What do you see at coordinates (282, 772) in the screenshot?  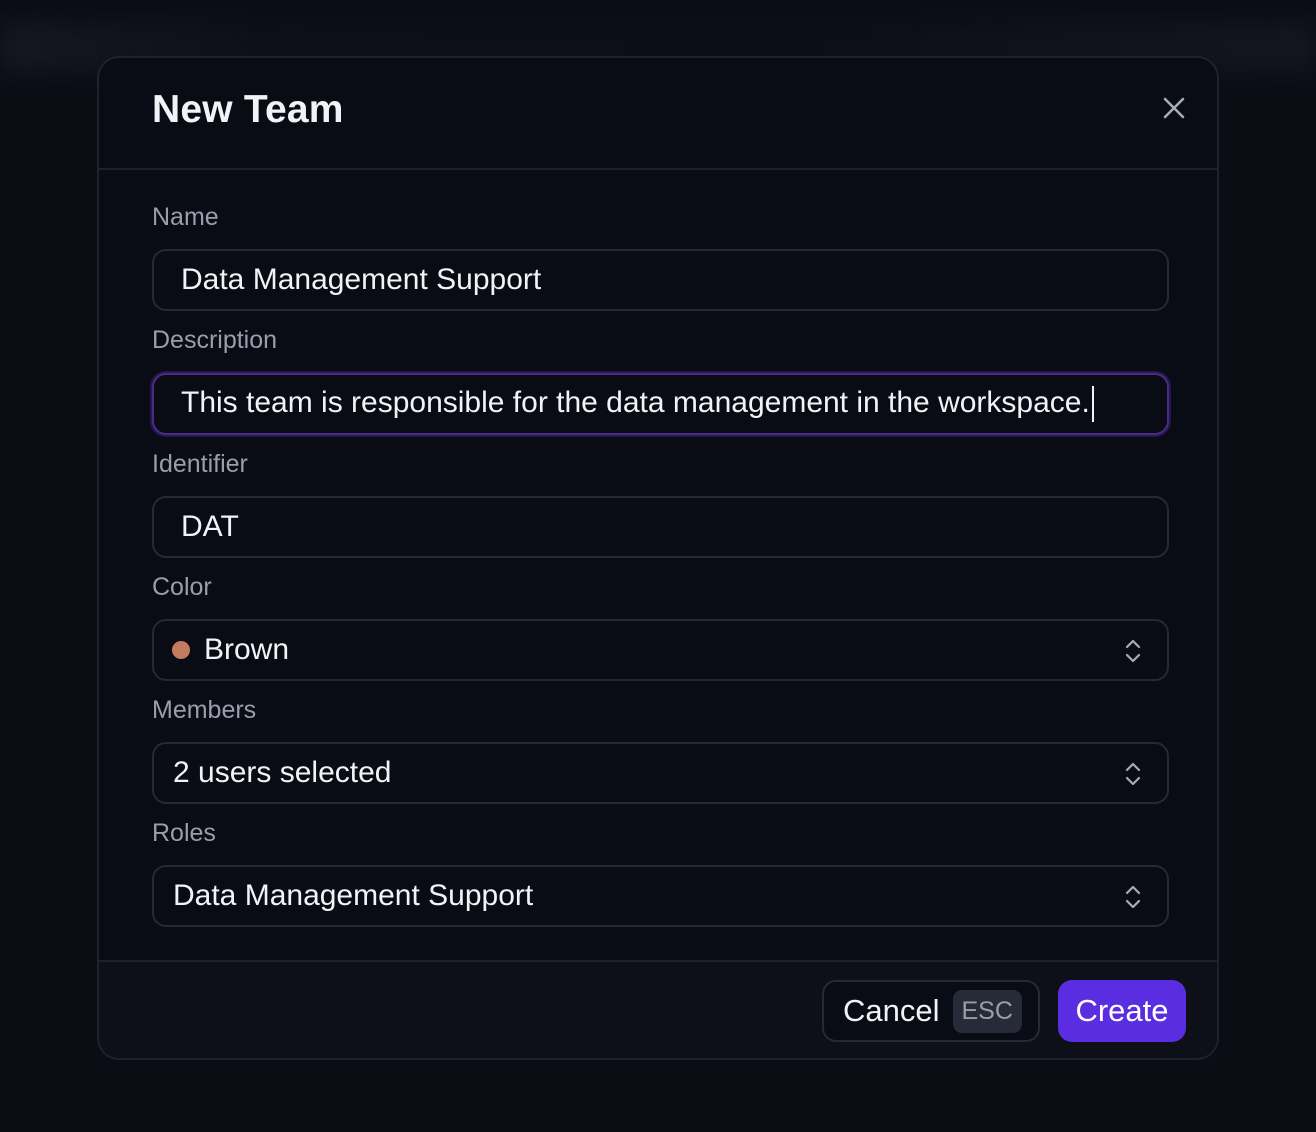 I see `members-select-value: 2 users selected` at bounding box center [282, 772].